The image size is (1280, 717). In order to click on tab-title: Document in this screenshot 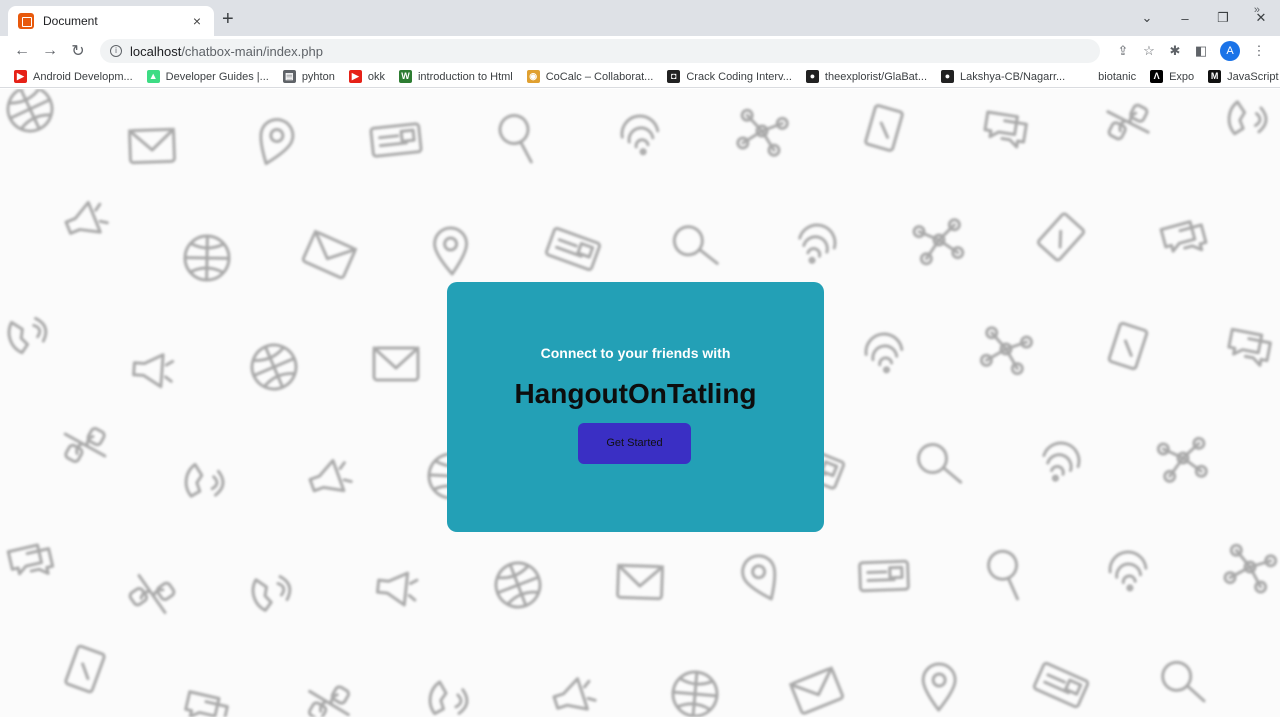, I will do `click(70, 21)`.